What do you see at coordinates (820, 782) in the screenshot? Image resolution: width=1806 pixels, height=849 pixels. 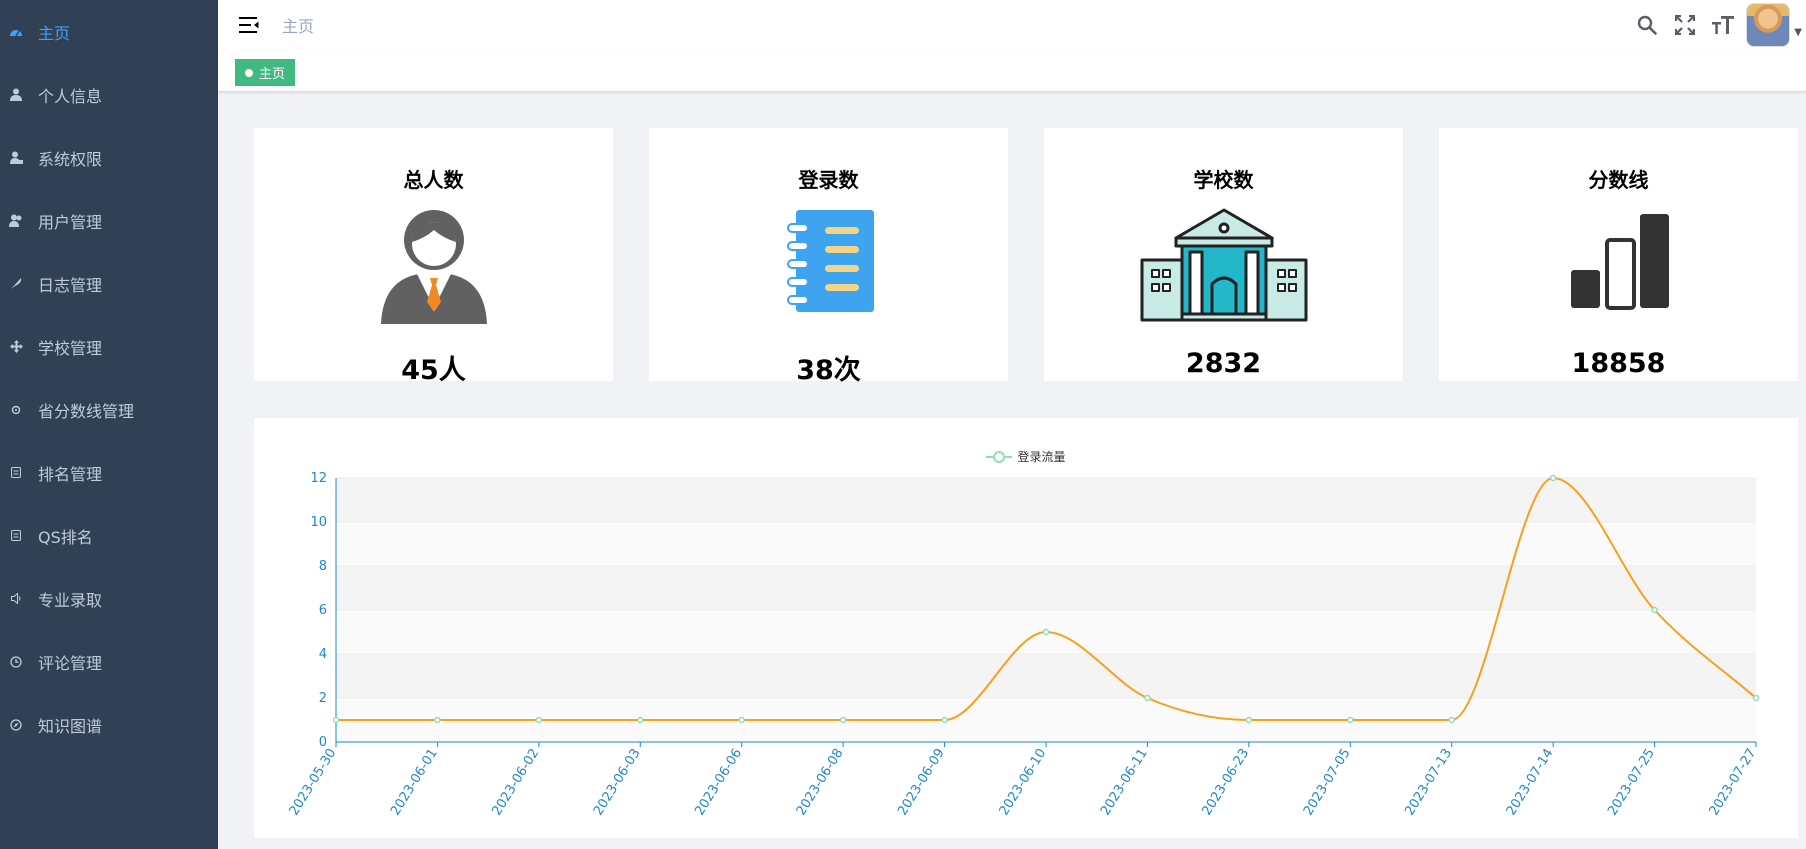 I see `x-tick-label: 2023-06-08` at bounding box center [820, 782].